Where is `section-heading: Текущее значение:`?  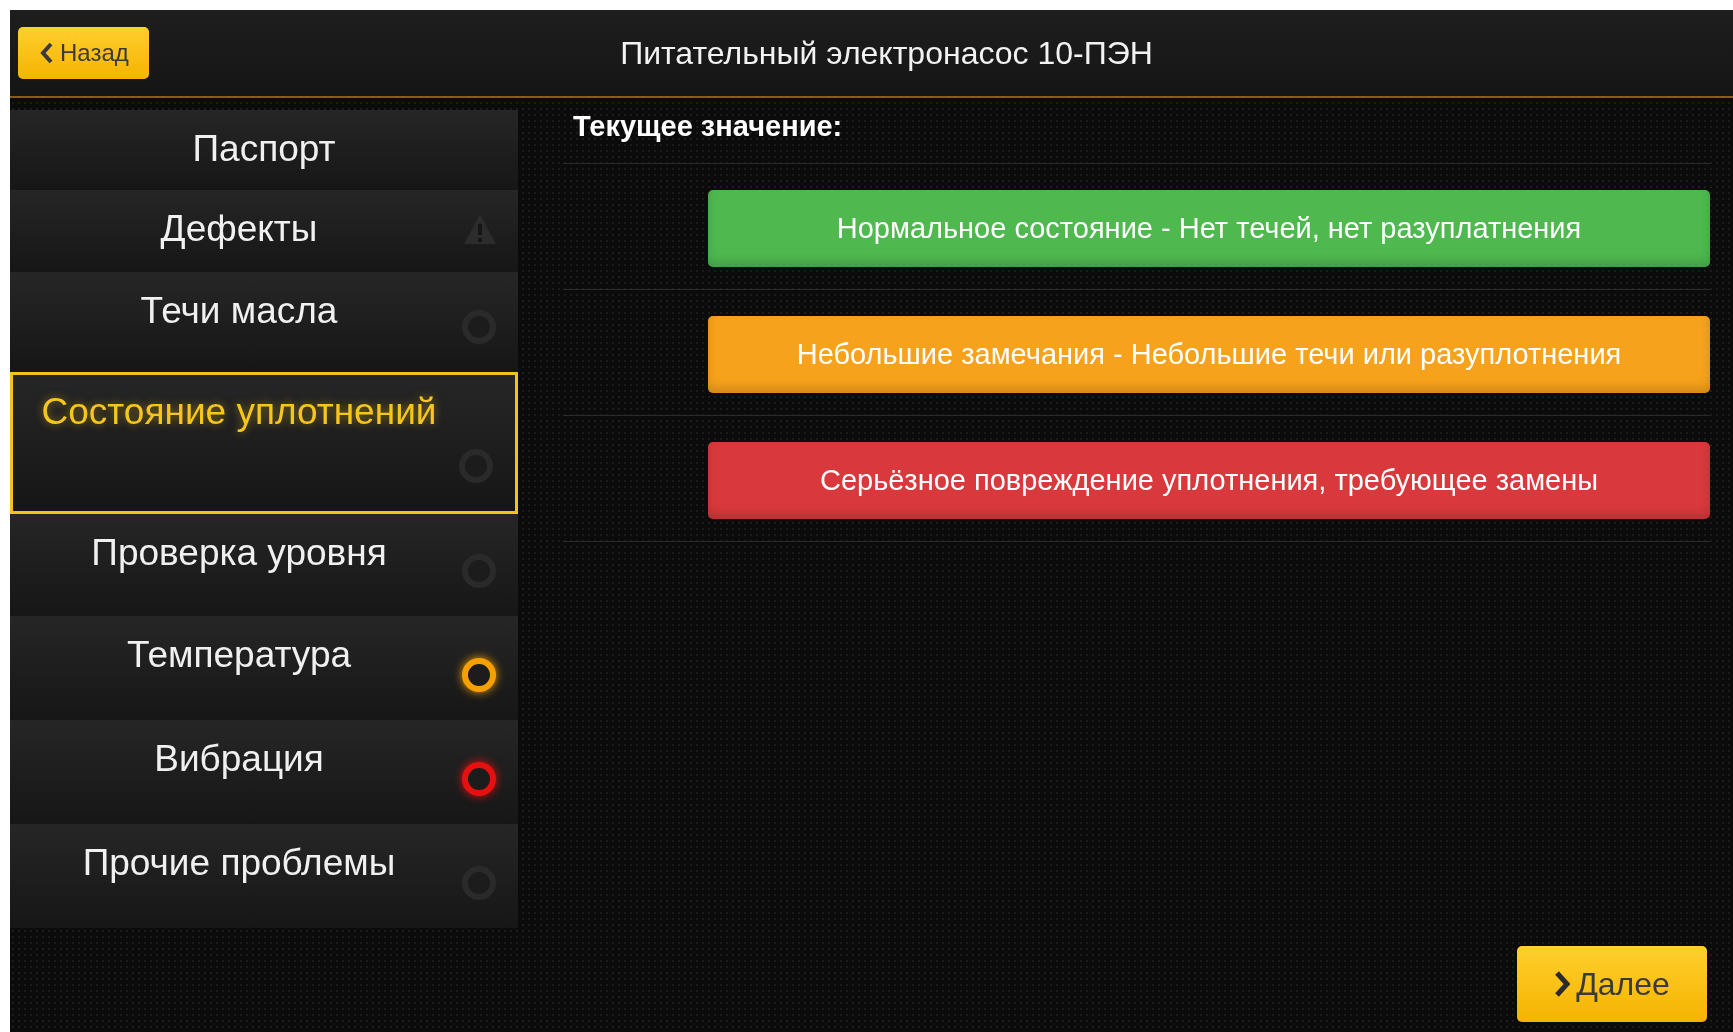 section-heading: Текущее значение: is located at coordinates (1136, 137).